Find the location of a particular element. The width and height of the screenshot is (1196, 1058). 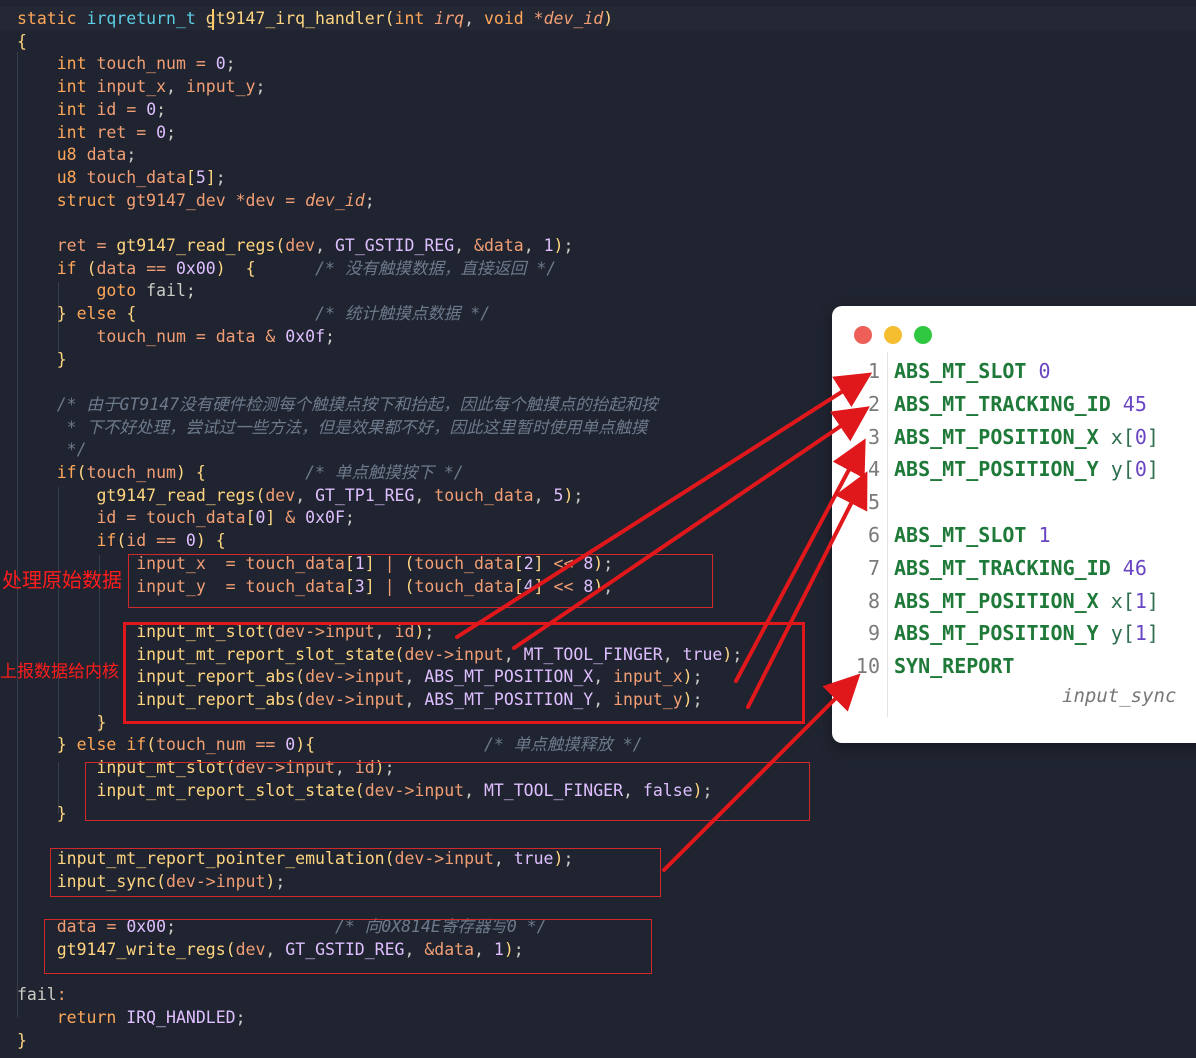

code-line: if(touch_num) { /* 单点触摸按下 */ is located at coordinates (260, 472).